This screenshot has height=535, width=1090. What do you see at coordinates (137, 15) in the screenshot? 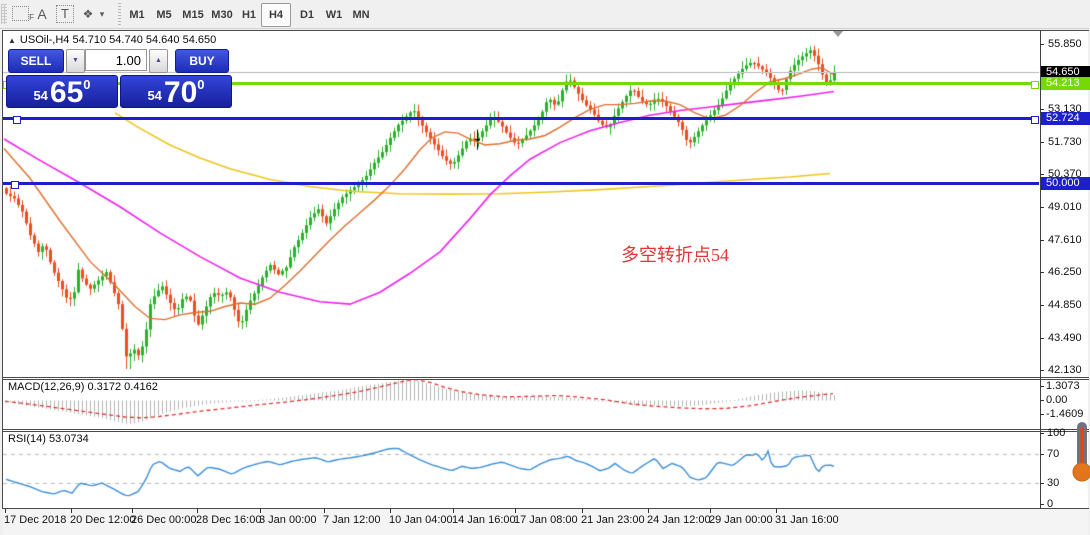
I see `timeframe-button-m1: M1` at bounding box center [137, 15].